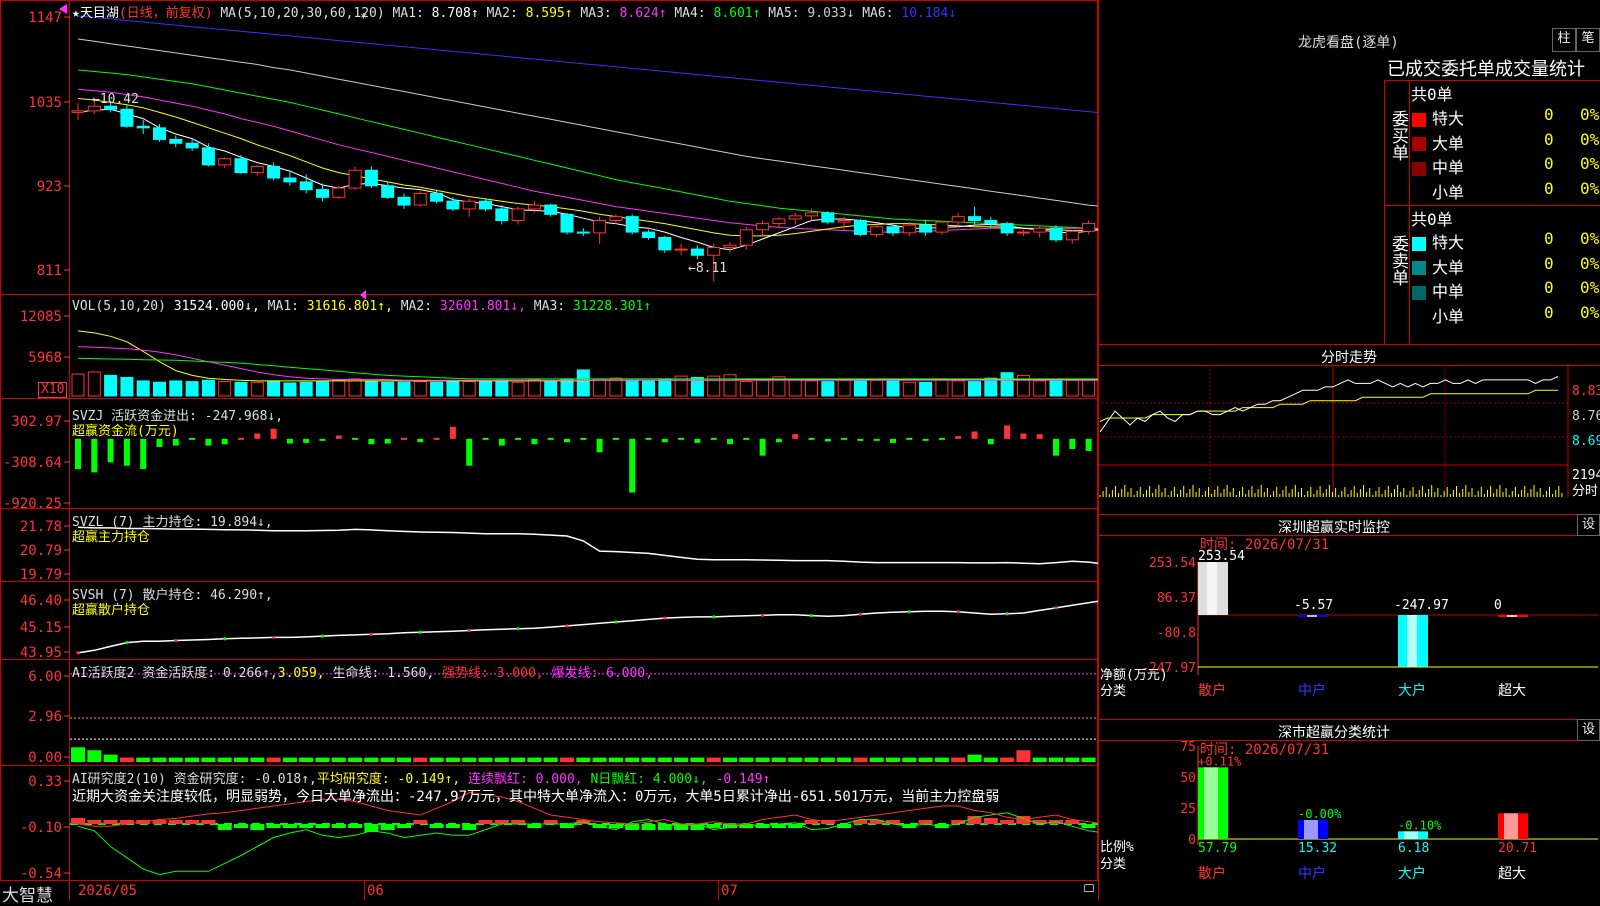 Image resolution: width=1600 pixels, height=906 pixels. What do you see at coordinates (1588, 525) in the screenshot?
I see `sz-monitor-settings-button: 设` at bounding box center [1588, 525].